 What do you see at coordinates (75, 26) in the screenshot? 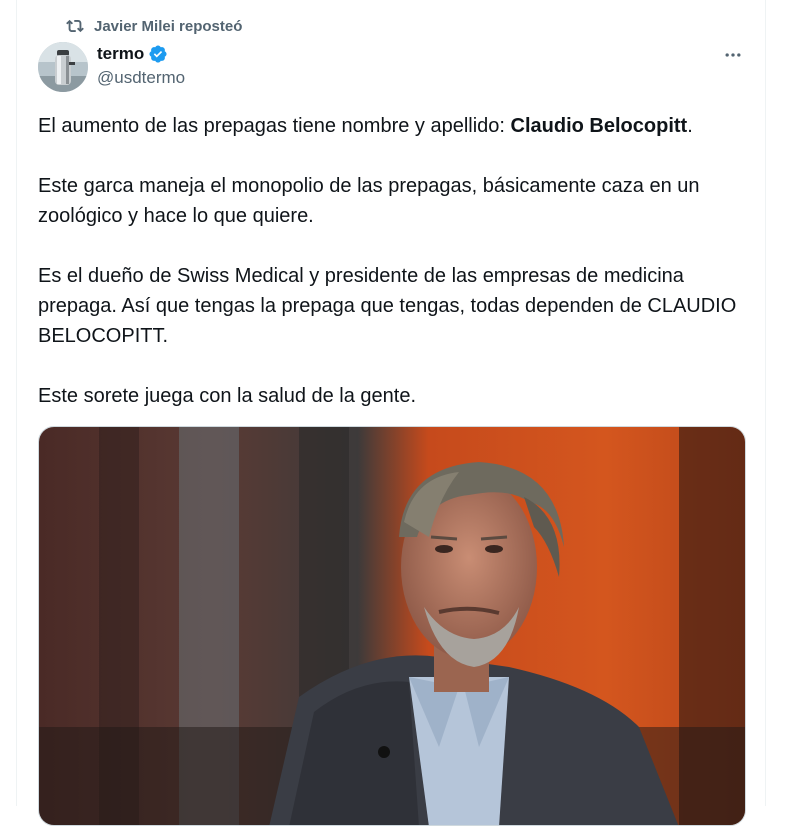
I see `repost-icon` at bounding box center [75, 26].